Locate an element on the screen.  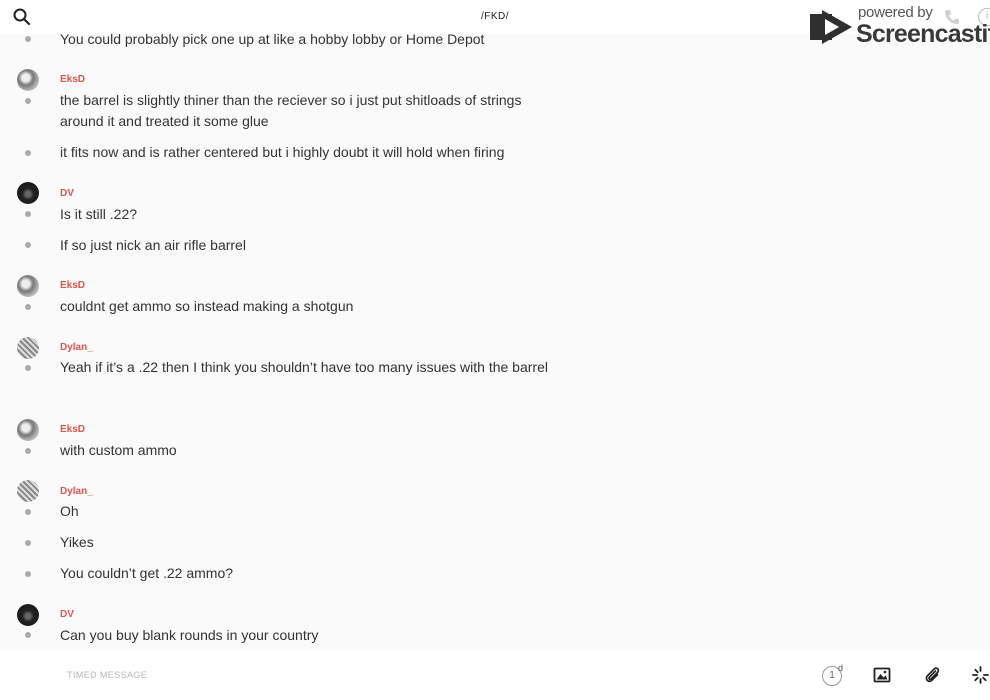
phone-icon is located at coordinates (952, 17).